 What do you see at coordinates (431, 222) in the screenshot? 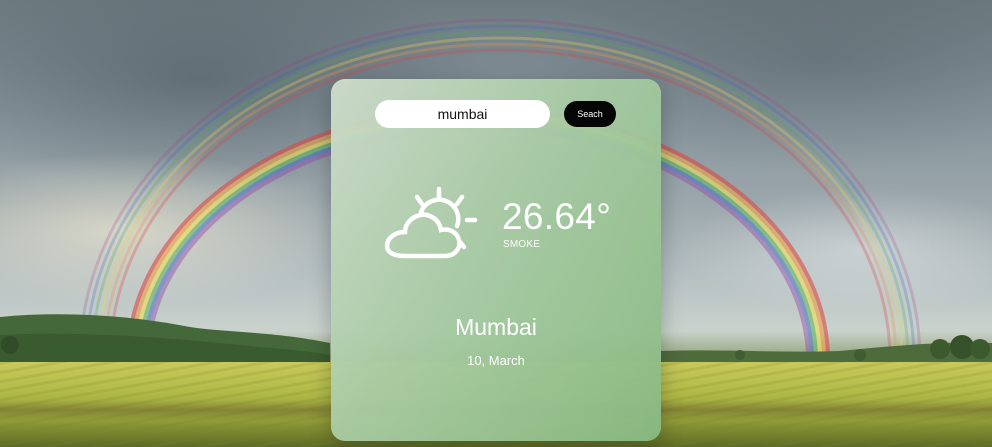
I see `partly-cloudy-icon` at bounding box center [431, 222].